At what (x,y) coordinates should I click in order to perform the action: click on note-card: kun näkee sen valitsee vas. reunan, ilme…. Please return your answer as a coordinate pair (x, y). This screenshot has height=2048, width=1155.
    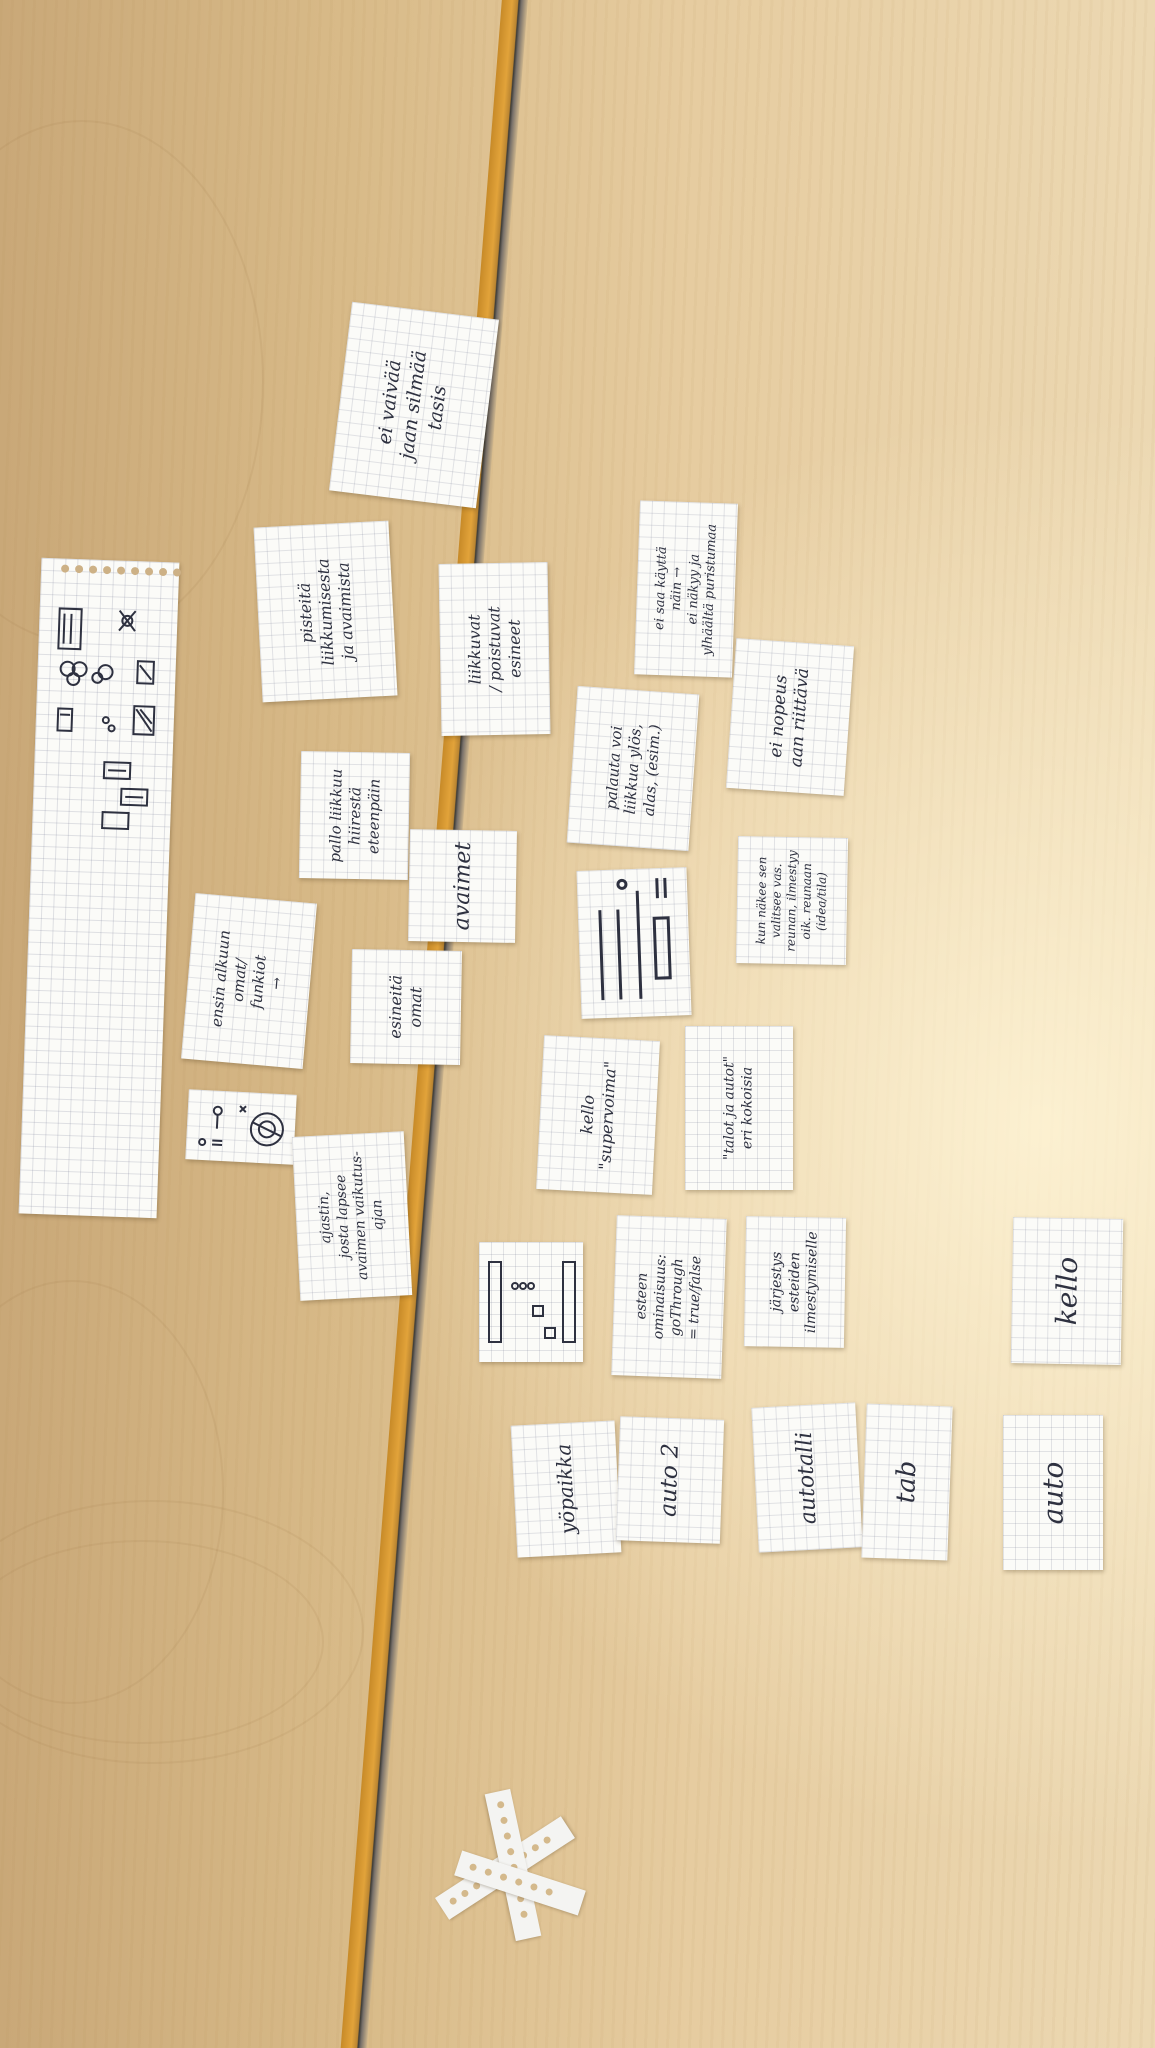
    Looking at the image, I should click on (792, 900).